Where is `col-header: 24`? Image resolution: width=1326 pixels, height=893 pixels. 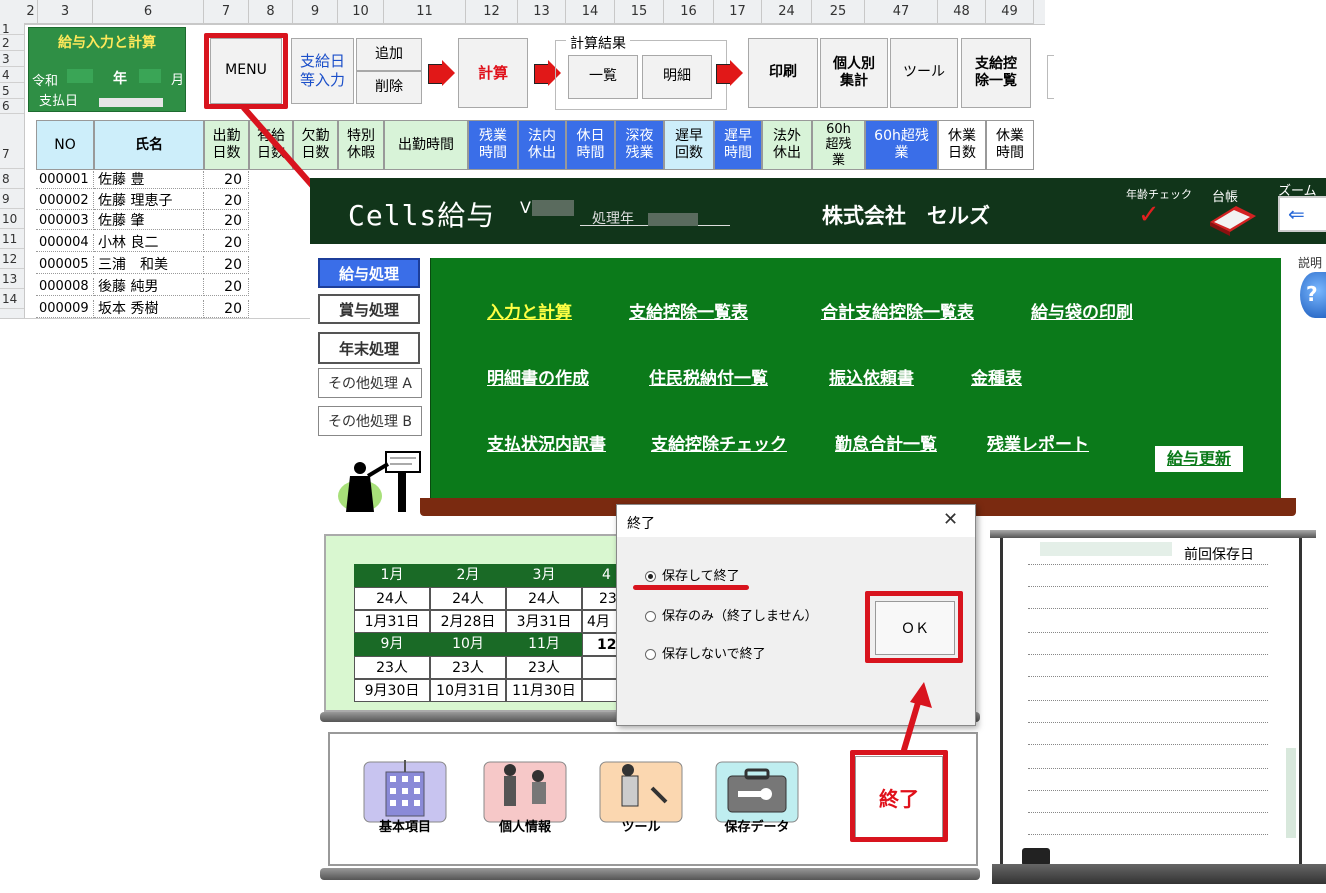
col-header: 24 is located at coordinates (787, 12).